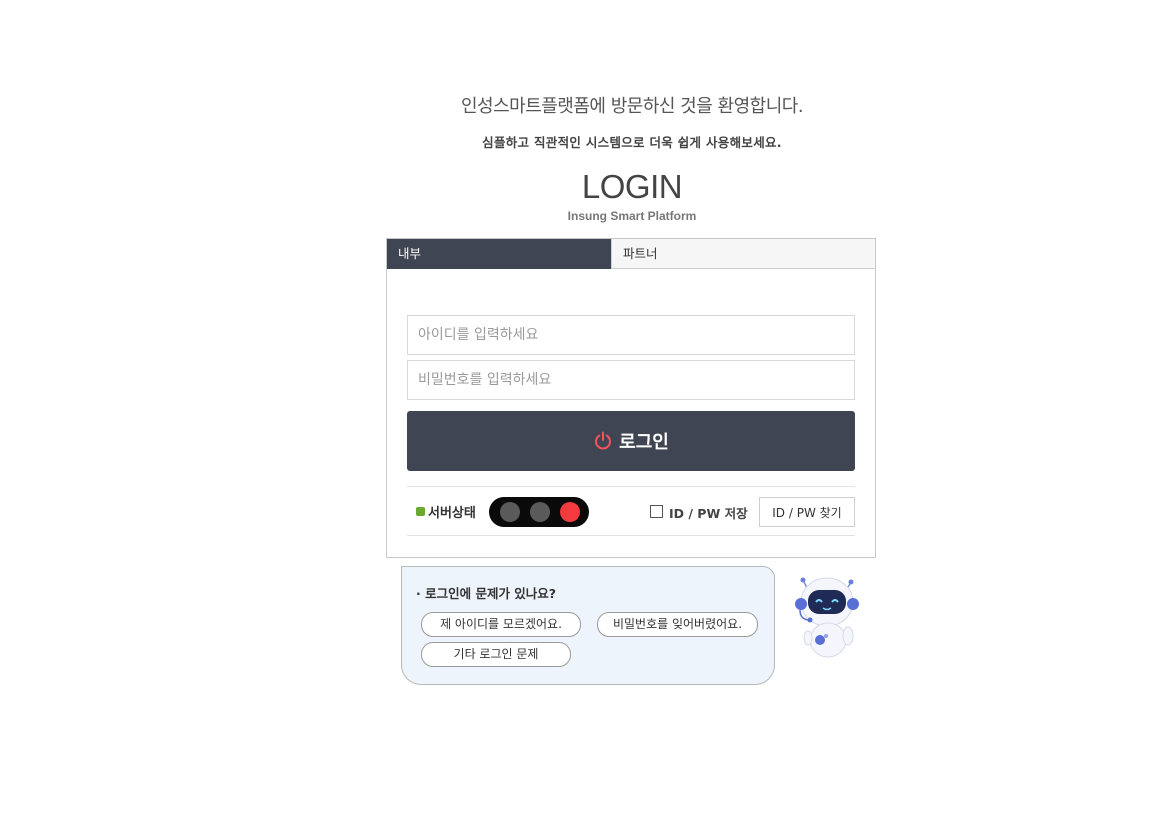 The width and height of the screenshot is (1175, 840). Describe the element at coordinates (743, 254) in the screenshot. I see `tab-partner: 파트너` at that location.